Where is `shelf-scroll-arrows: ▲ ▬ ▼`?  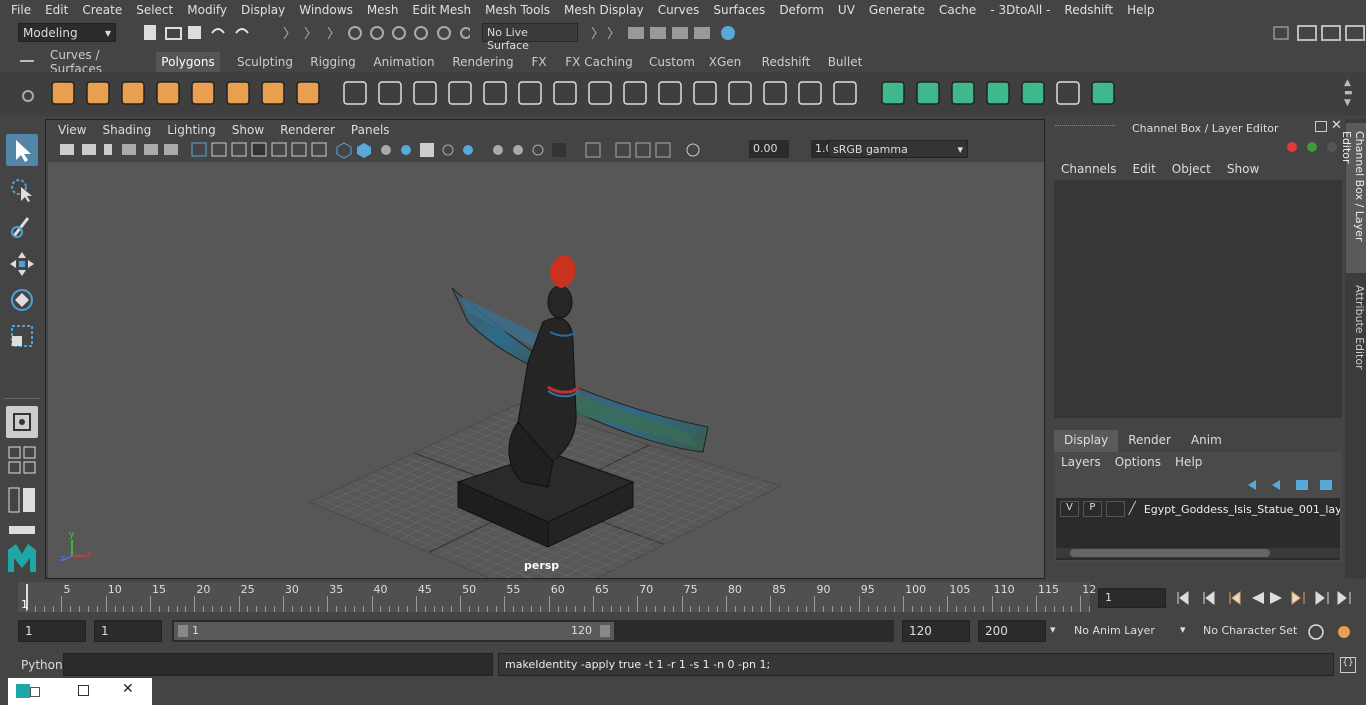
shelf-scroll-arrows: ▲ ▬ ▼ is located at coordinates (1352, 94).